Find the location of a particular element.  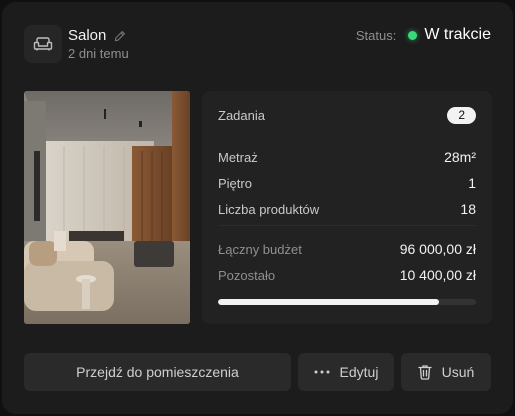

delete-button: Usuń is located at coordinates (446, 372).